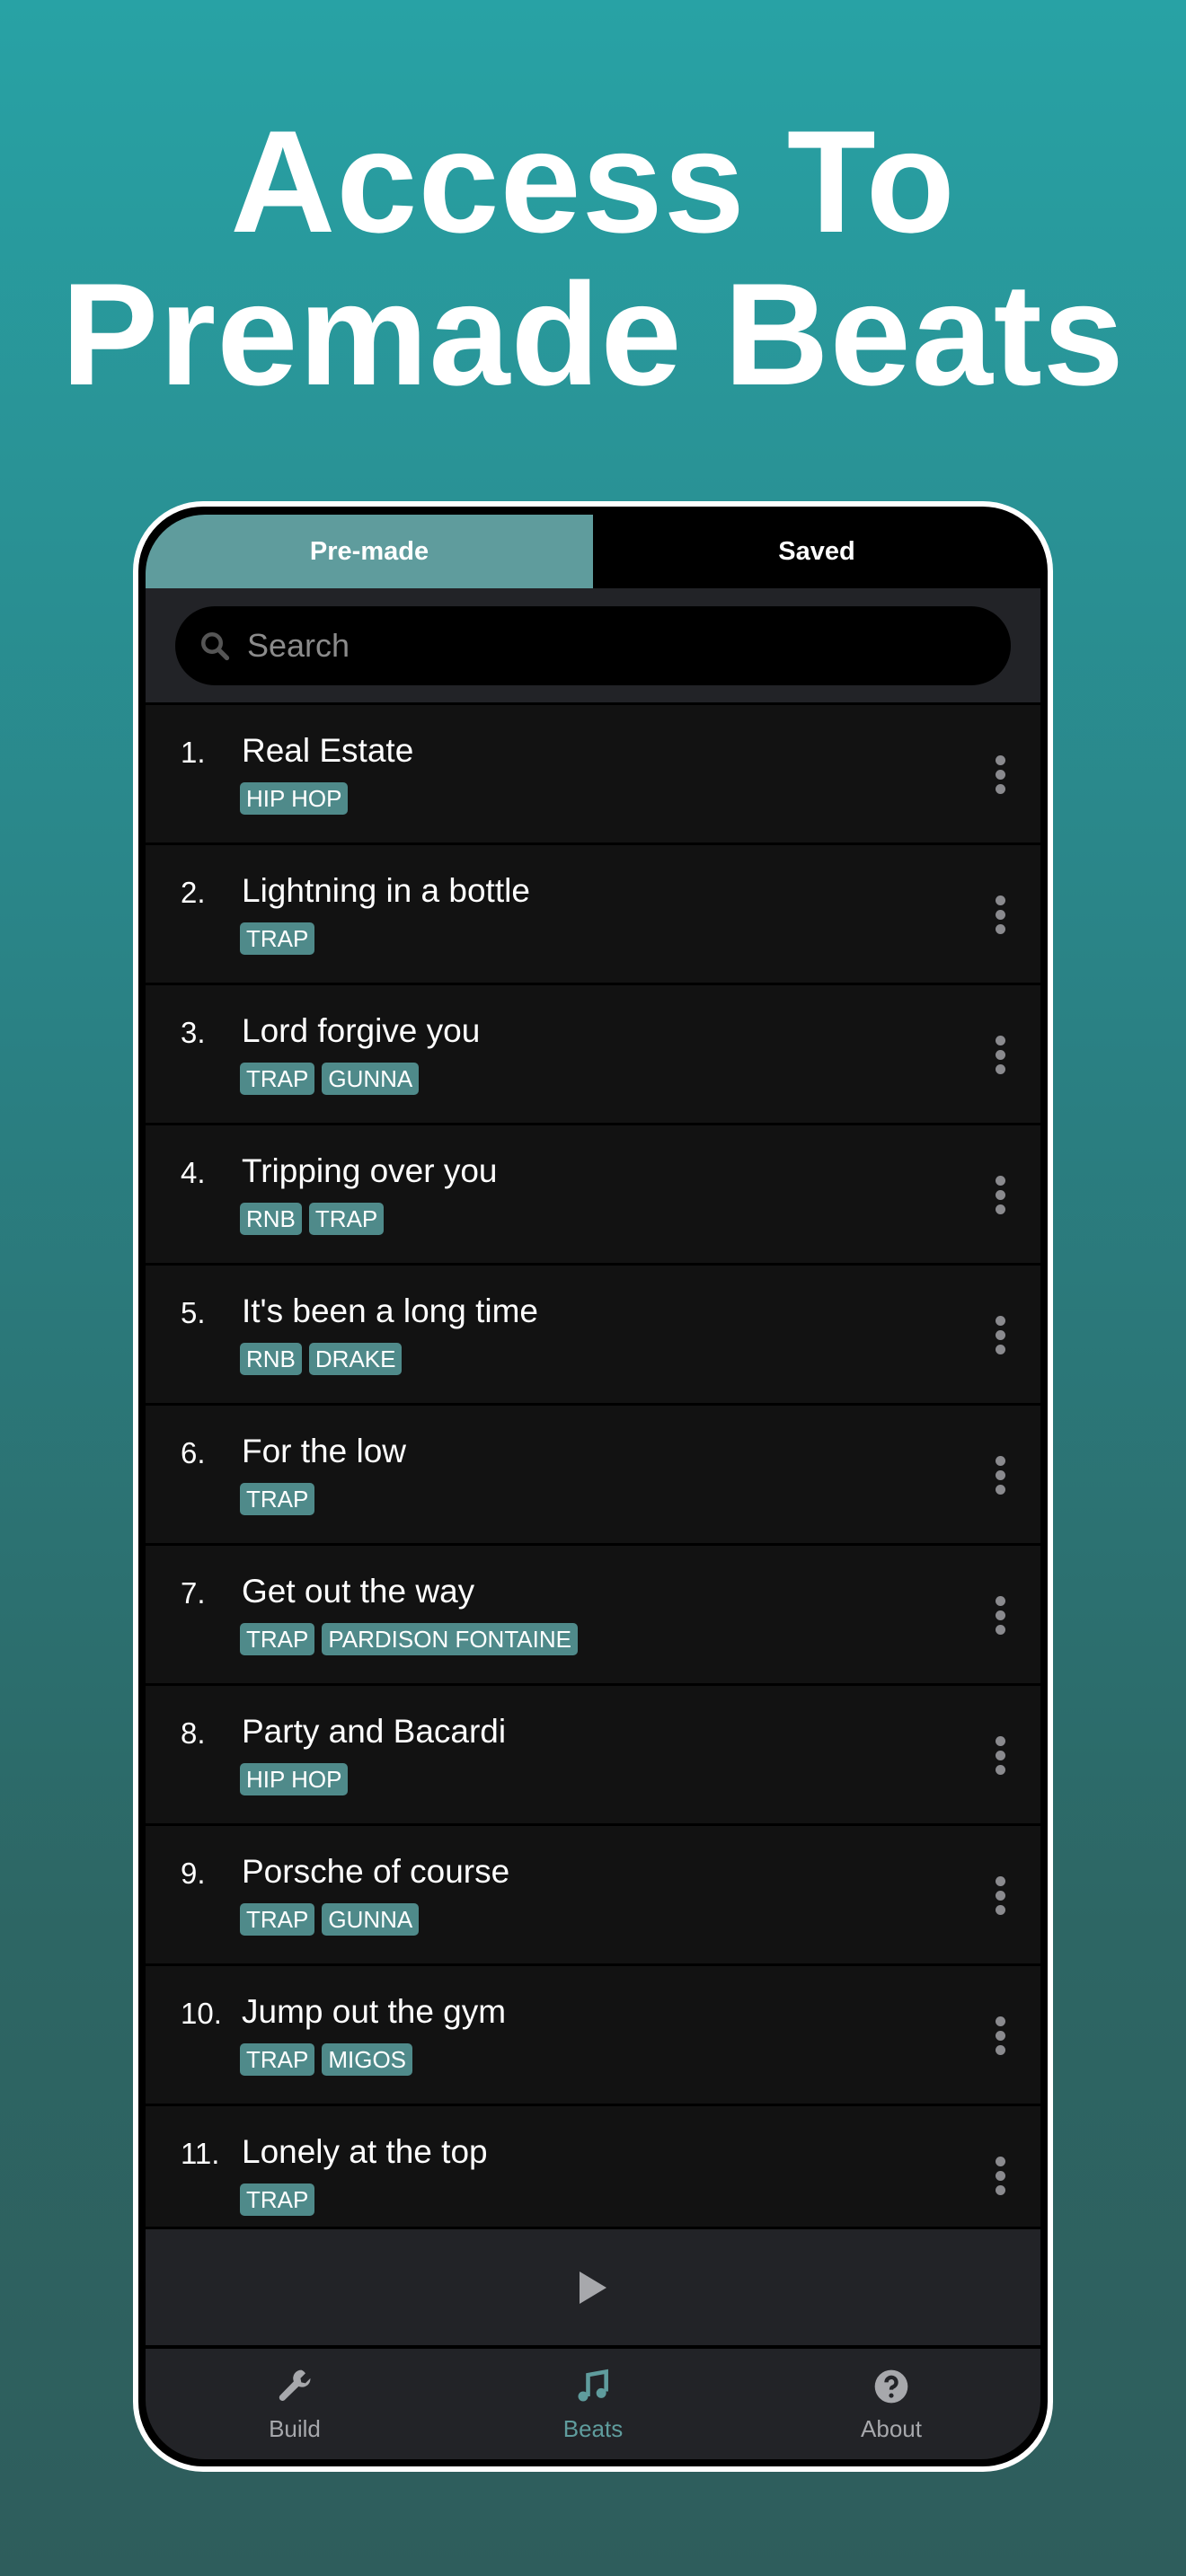  What do you see at coordinates (593, 1473) in the screenshot?
I see `beat-row: 6. For the low TRAP` at bounding box center [593, 1473].